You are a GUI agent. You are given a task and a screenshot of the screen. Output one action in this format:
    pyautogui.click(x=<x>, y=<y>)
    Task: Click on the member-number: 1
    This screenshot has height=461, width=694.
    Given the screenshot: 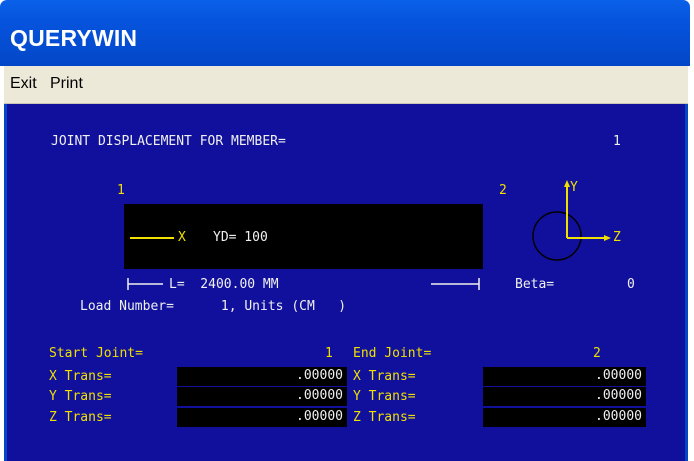 What is the action you would take?
    pyautogui.click(x=617, y=141)
    